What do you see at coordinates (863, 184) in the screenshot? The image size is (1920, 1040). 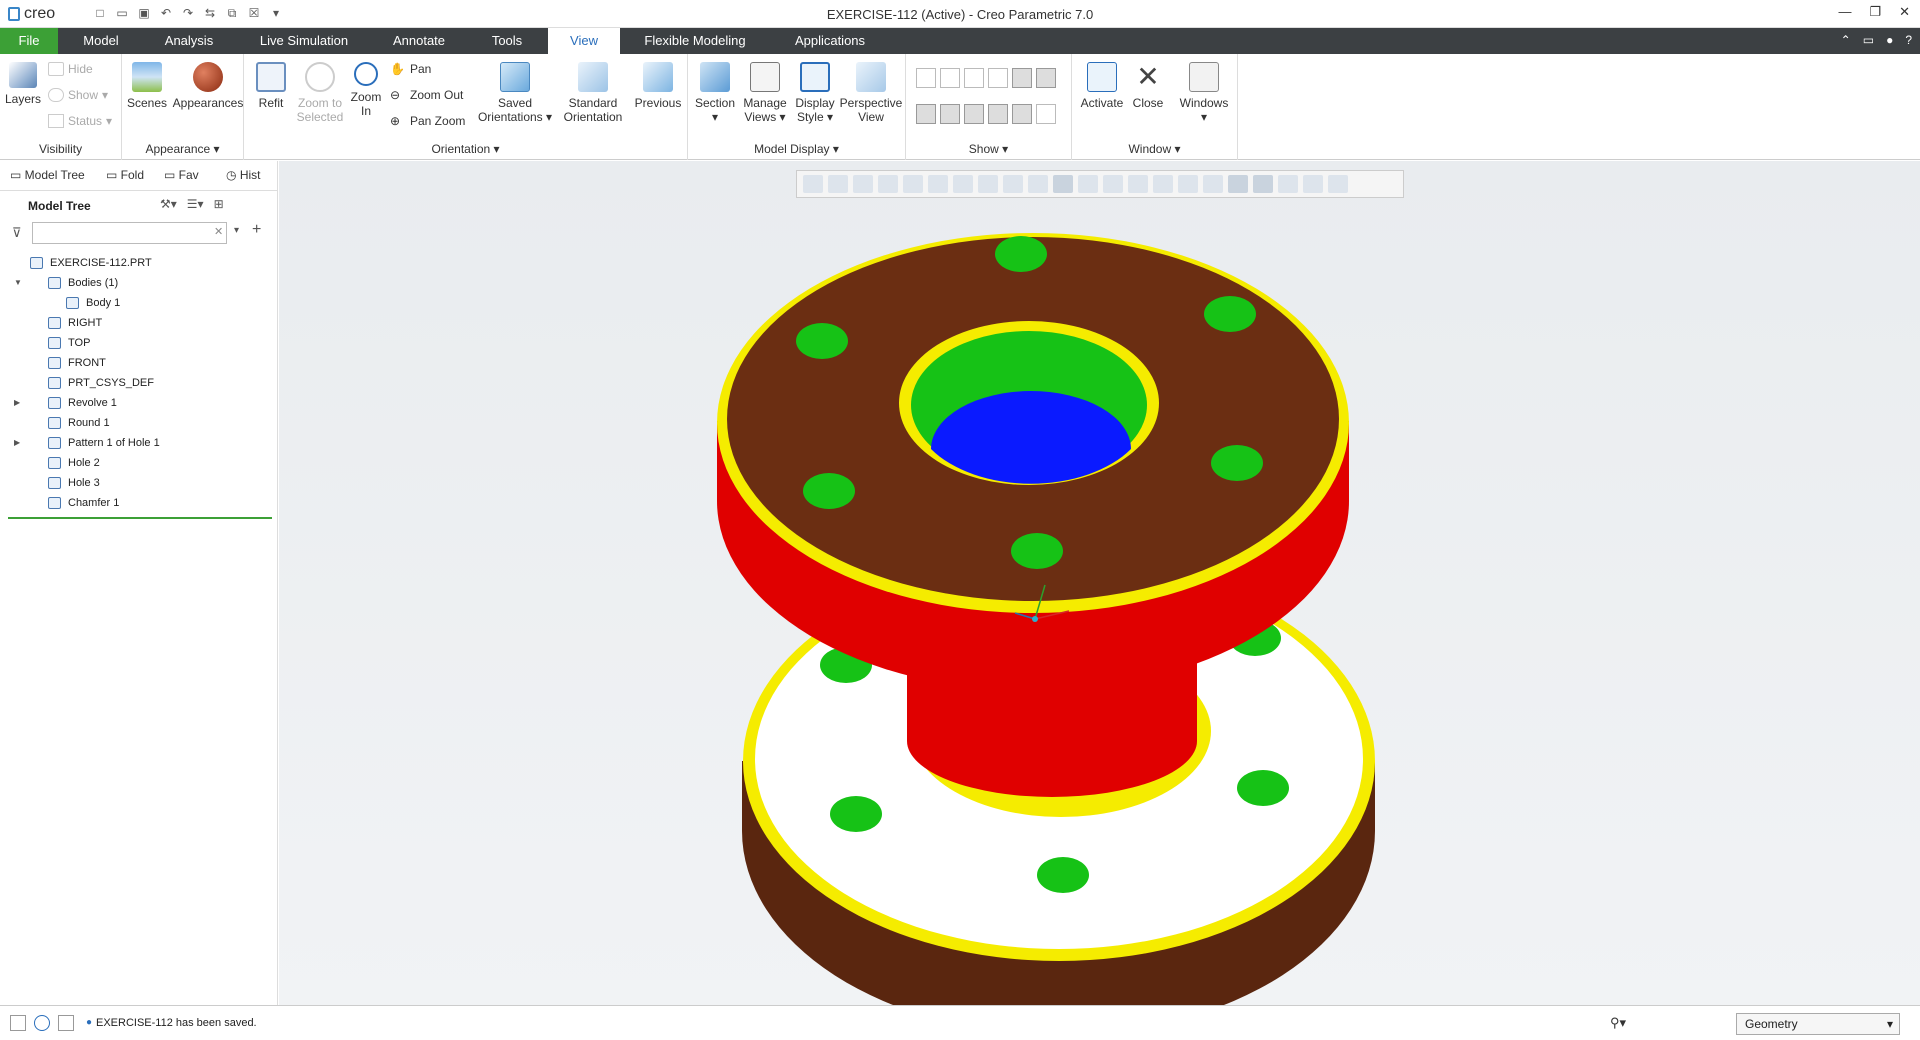 I see `zoom-out-icon` at bounding box center [863, 184].